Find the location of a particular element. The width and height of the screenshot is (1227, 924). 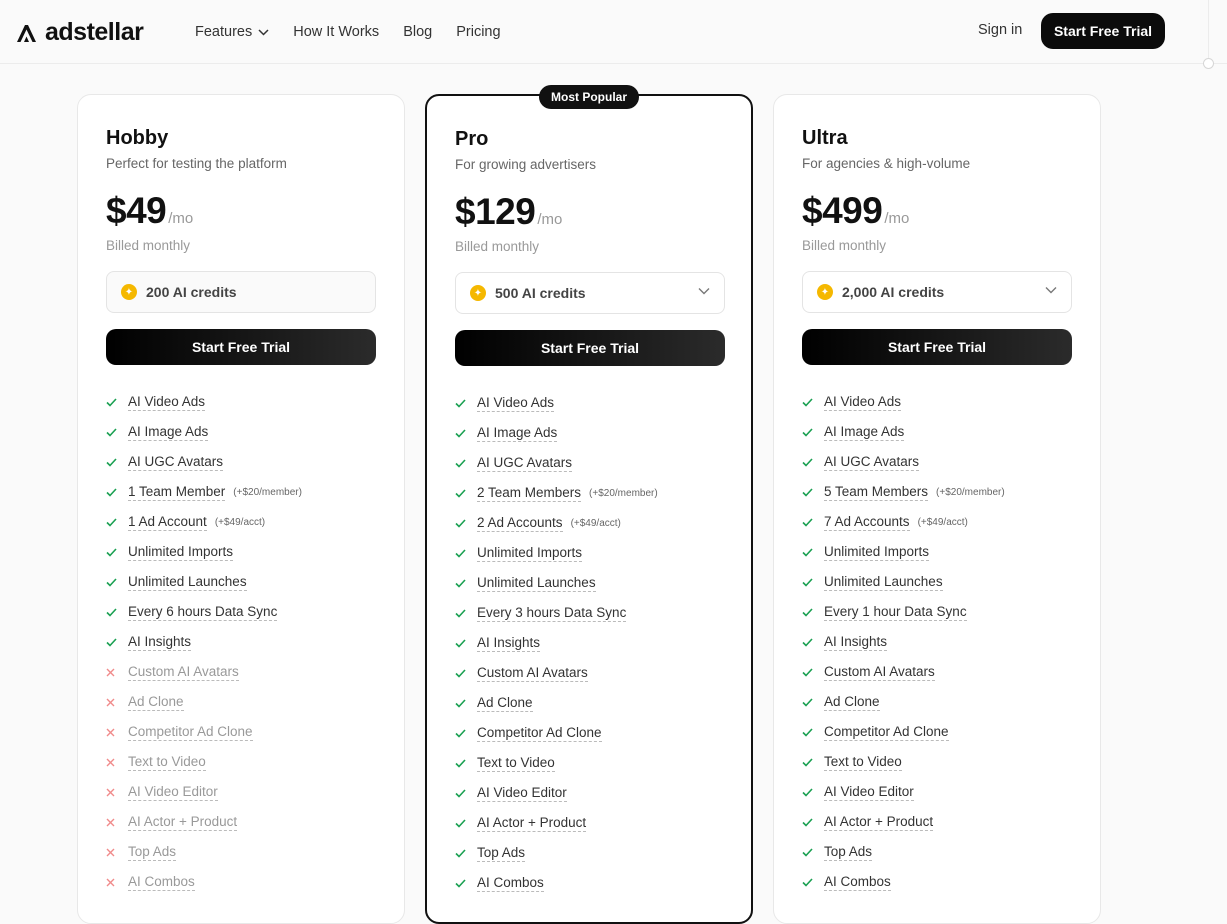

plan-price: $49 is located at coordinates (136, 210).